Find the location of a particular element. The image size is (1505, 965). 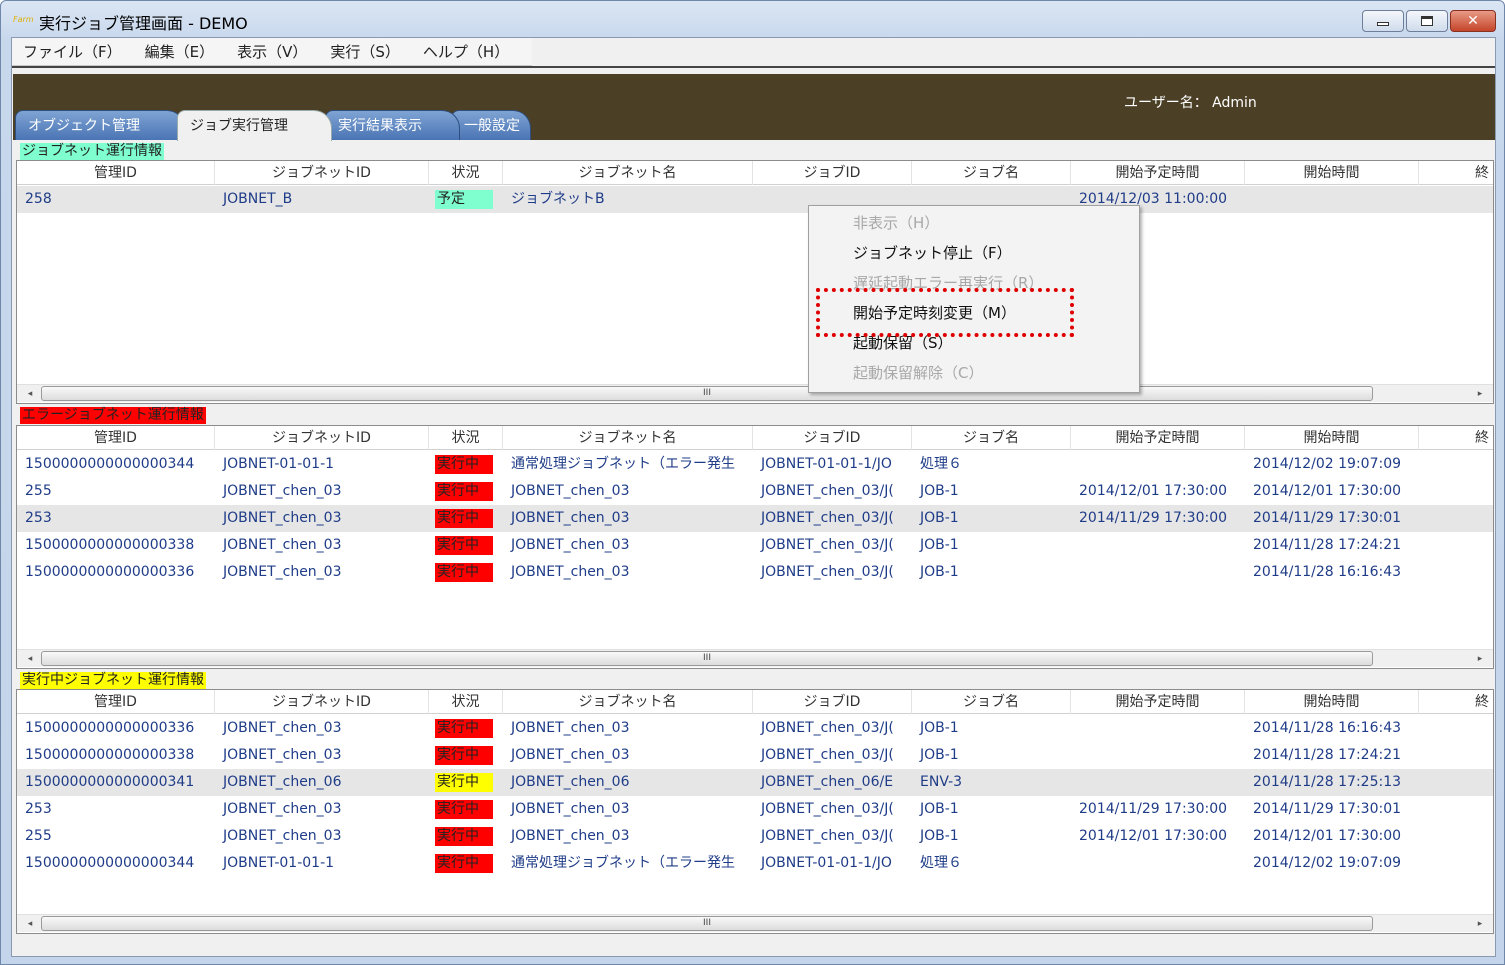

error-horizontal-scrollbar: ◂ III ▸ is located at coordinates (755, 658).